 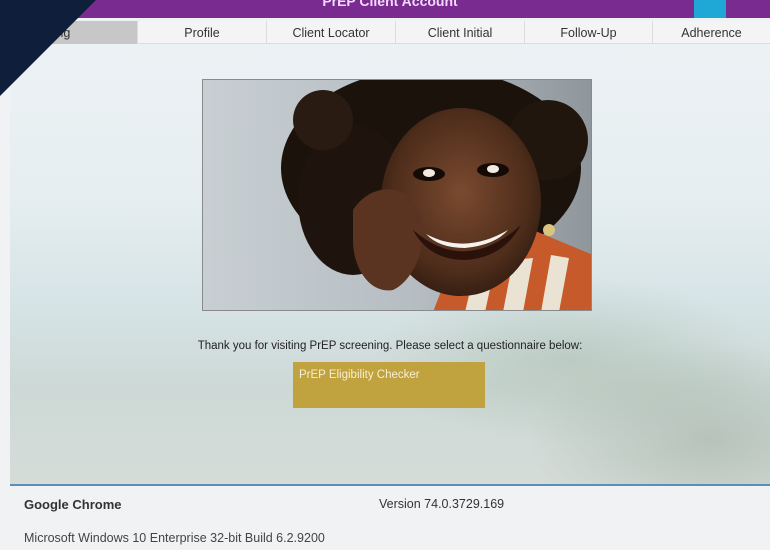 I want to click on browser-name: Google Chrome, so click(x=73, y=504).